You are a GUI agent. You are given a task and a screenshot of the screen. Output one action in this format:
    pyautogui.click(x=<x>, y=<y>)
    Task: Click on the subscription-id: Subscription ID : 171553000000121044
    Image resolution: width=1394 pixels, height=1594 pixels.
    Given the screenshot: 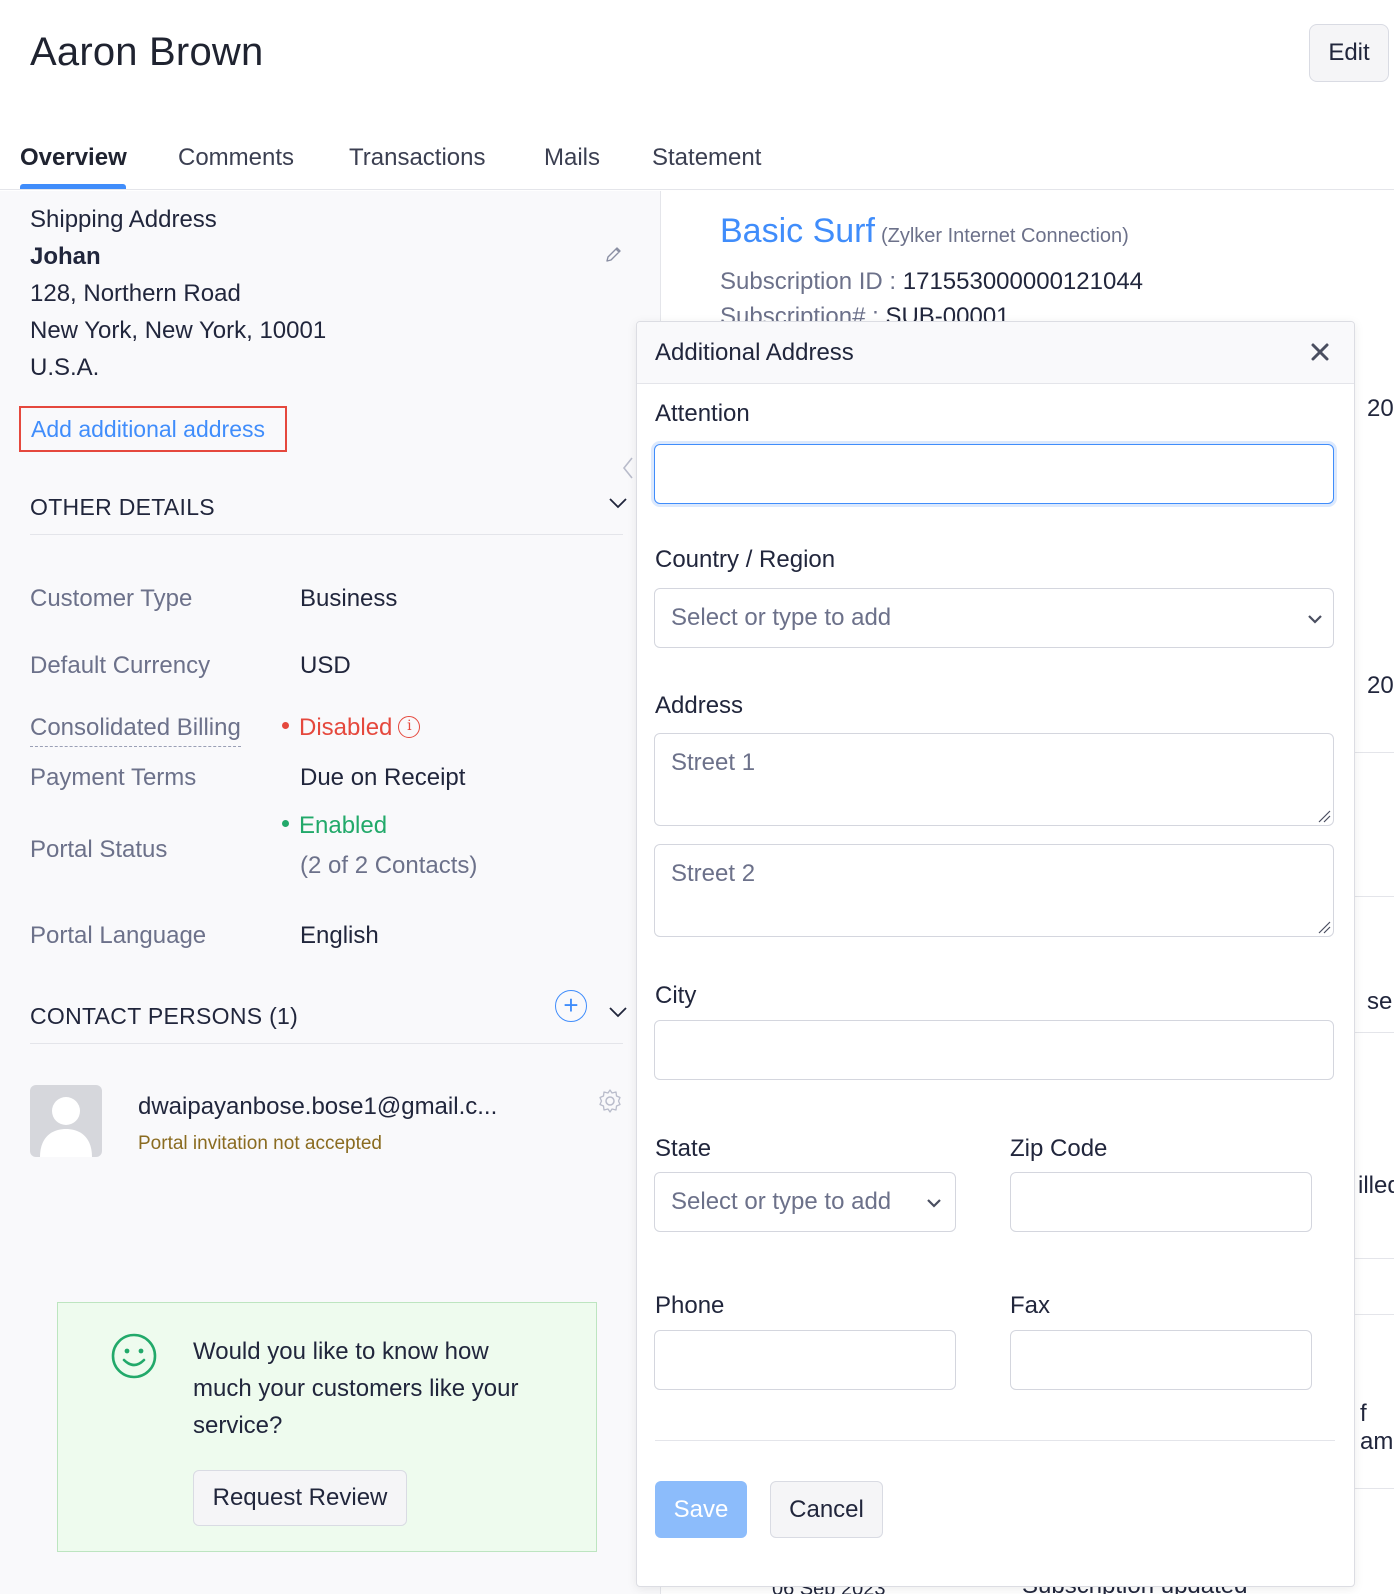 What is the action you would take?
    pyautogui.click(x=931, y=282)
    